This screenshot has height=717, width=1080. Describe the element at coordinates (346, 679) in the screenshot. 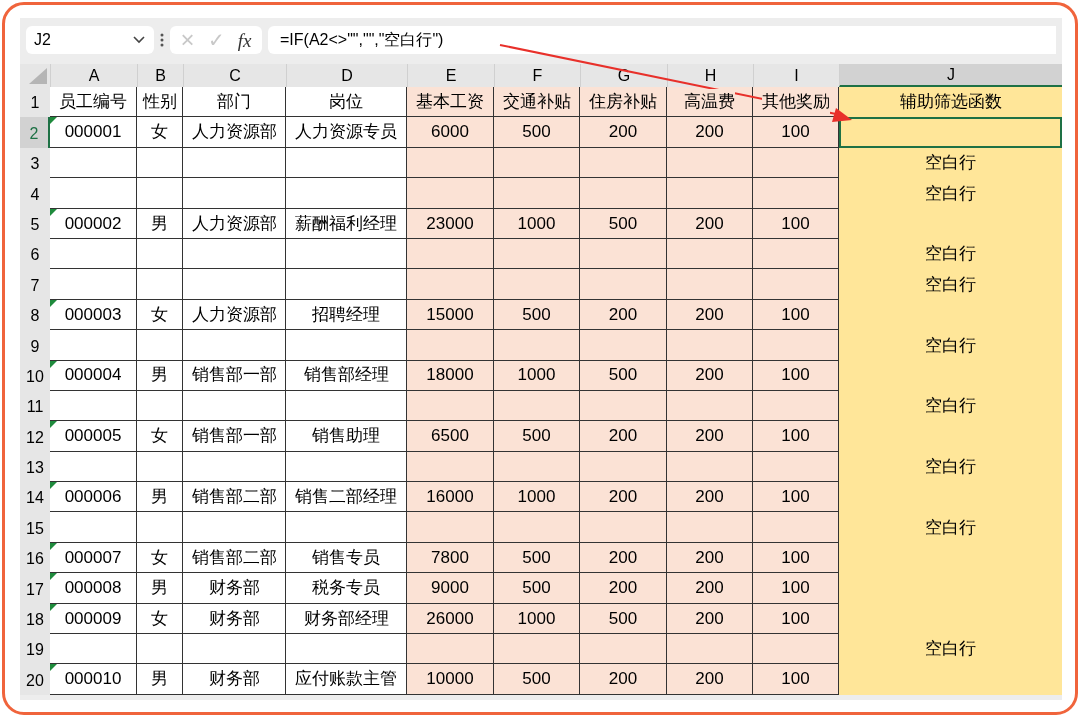

I see `table-cell: 应付账款主管` at that location.